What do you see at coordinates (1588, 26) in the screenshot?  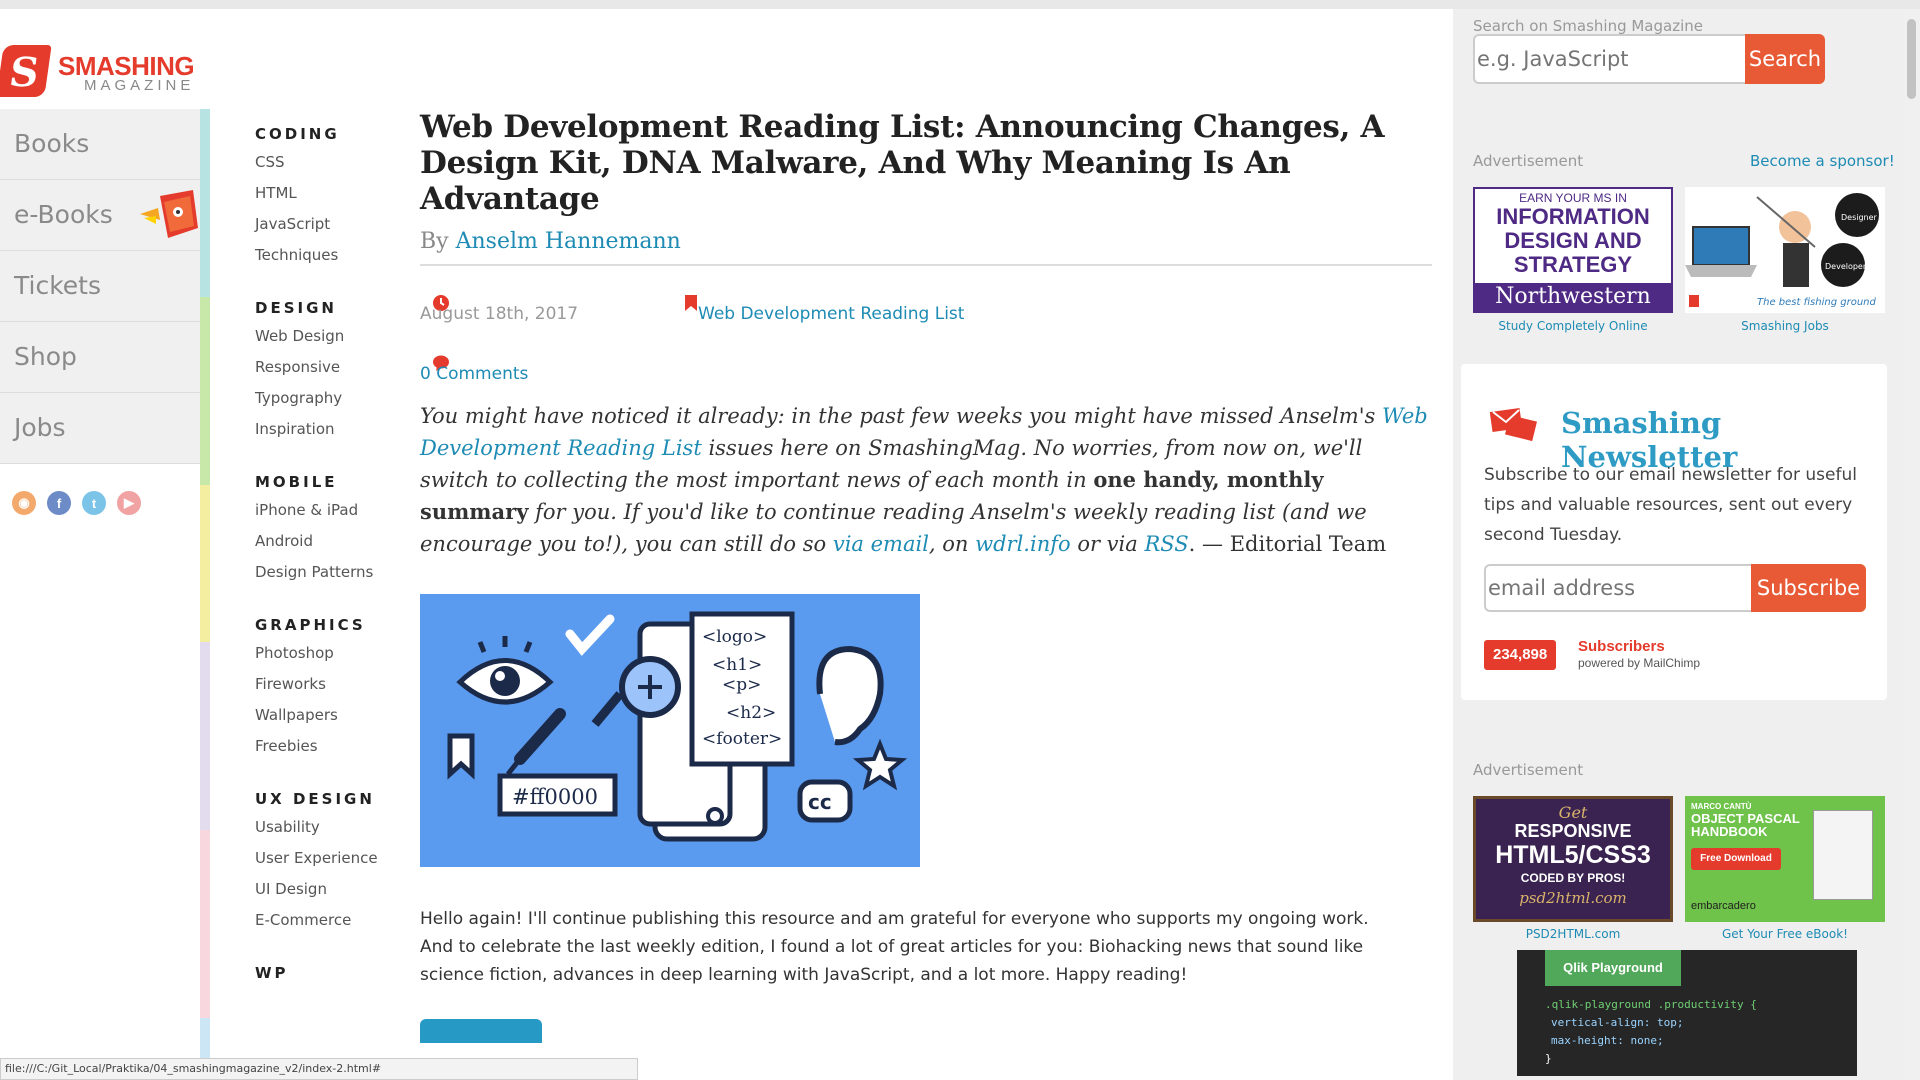 I see `search-label: Search on Smashing Magazine` at bounding box center [1588, 26].